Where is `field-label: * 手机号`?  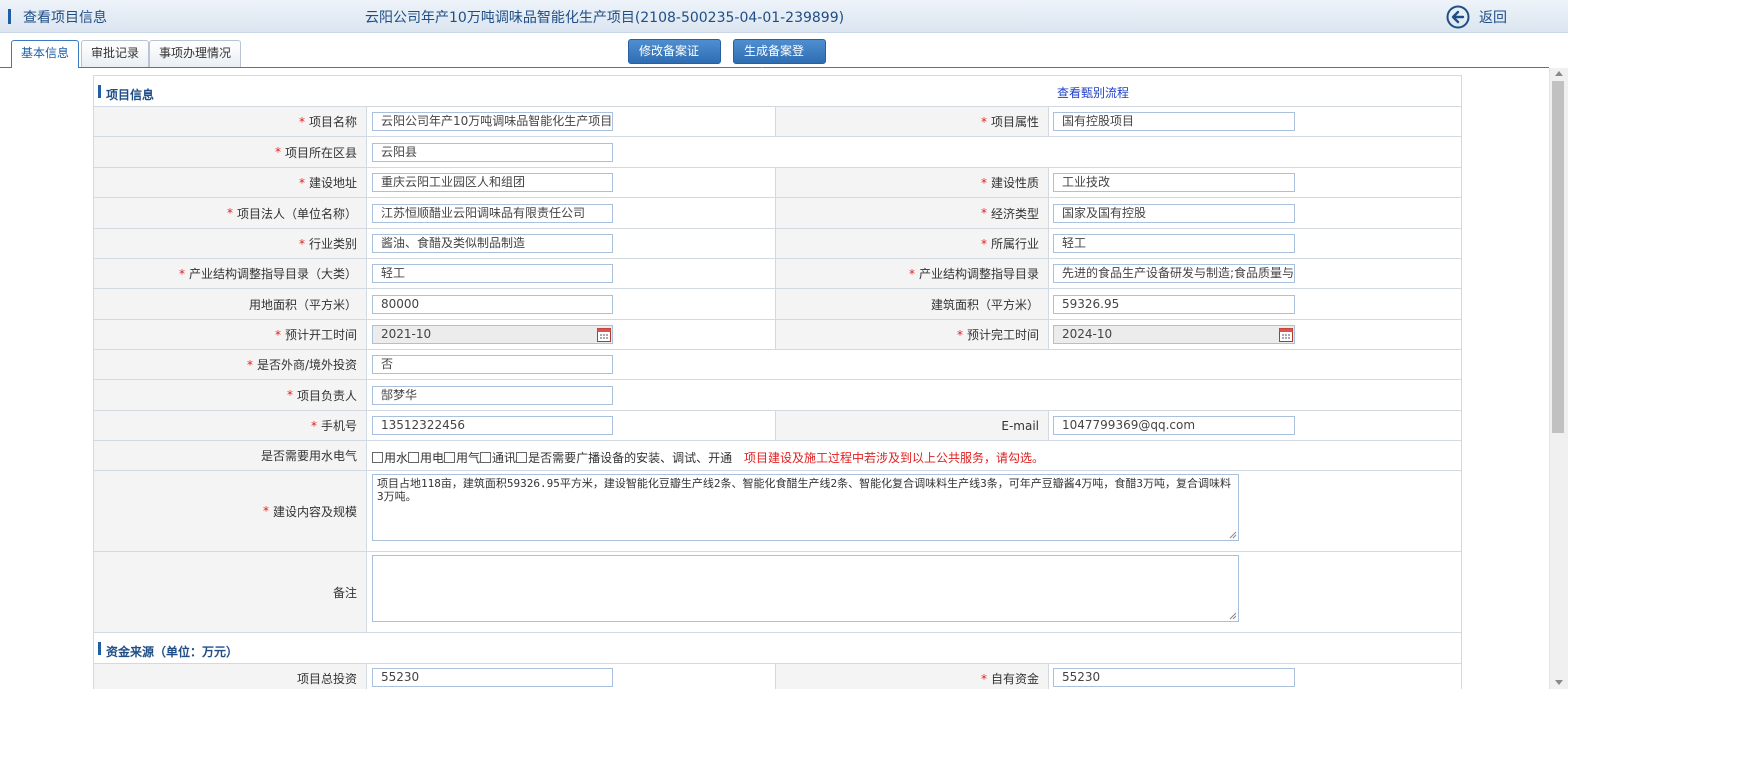
field-label: * 手机号 is located at coordinates (230, 425).